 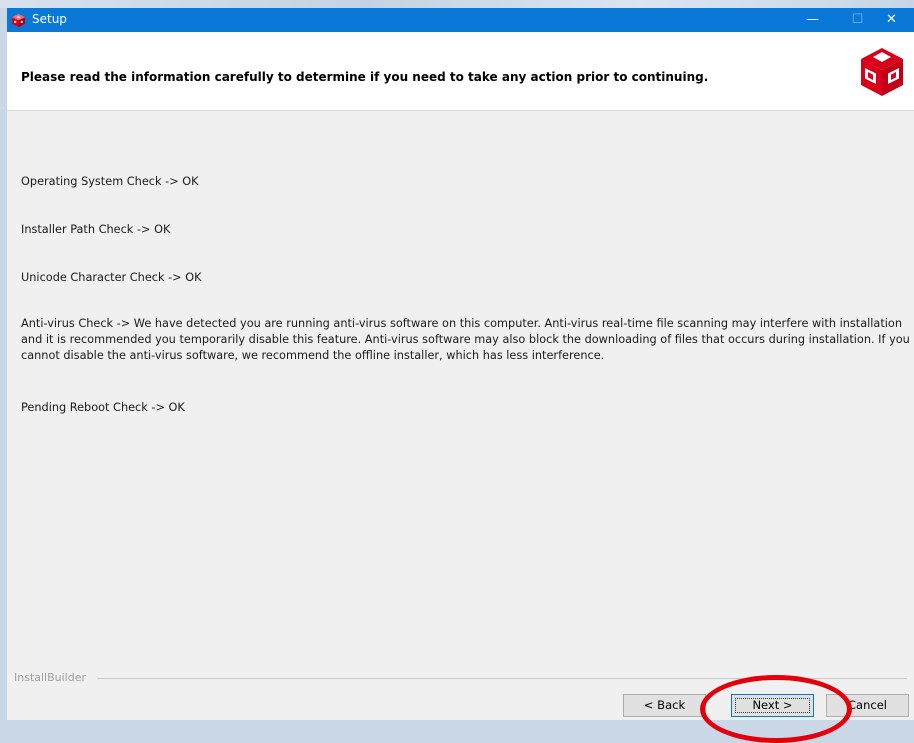 I want to click on close-button: ✕, so click(x=891, y=20).